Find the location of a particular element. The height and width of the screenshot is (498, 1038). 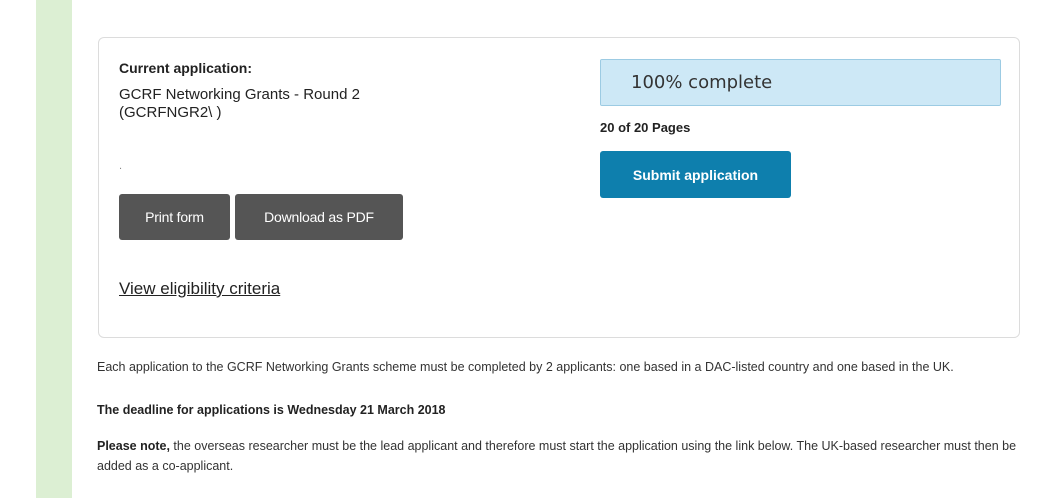

submit-application-button: Submit application is located at coordinates (695, 174).